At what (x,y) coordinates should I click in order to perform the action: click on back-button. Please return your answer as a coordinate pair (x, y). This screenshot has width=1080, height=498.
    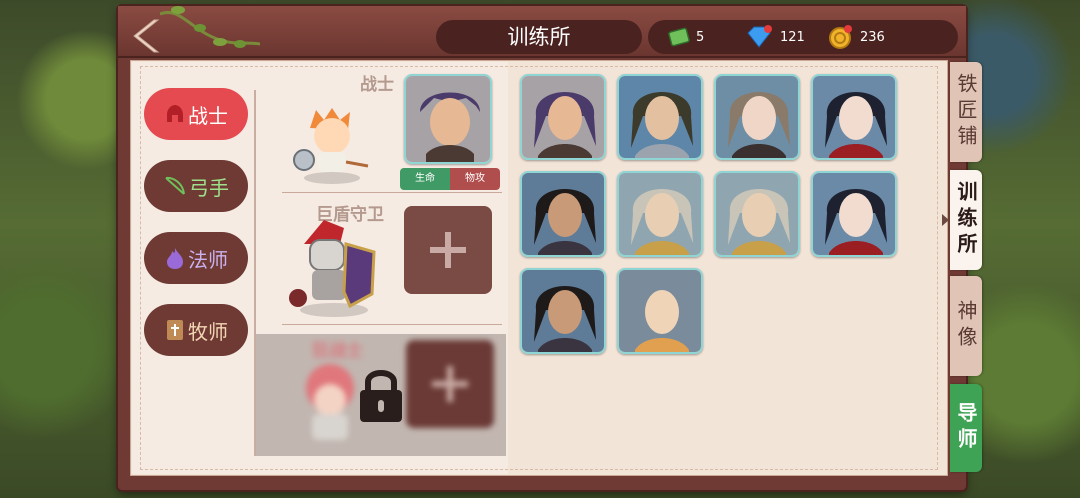
    Looking at the image, I should click on (147, 36).